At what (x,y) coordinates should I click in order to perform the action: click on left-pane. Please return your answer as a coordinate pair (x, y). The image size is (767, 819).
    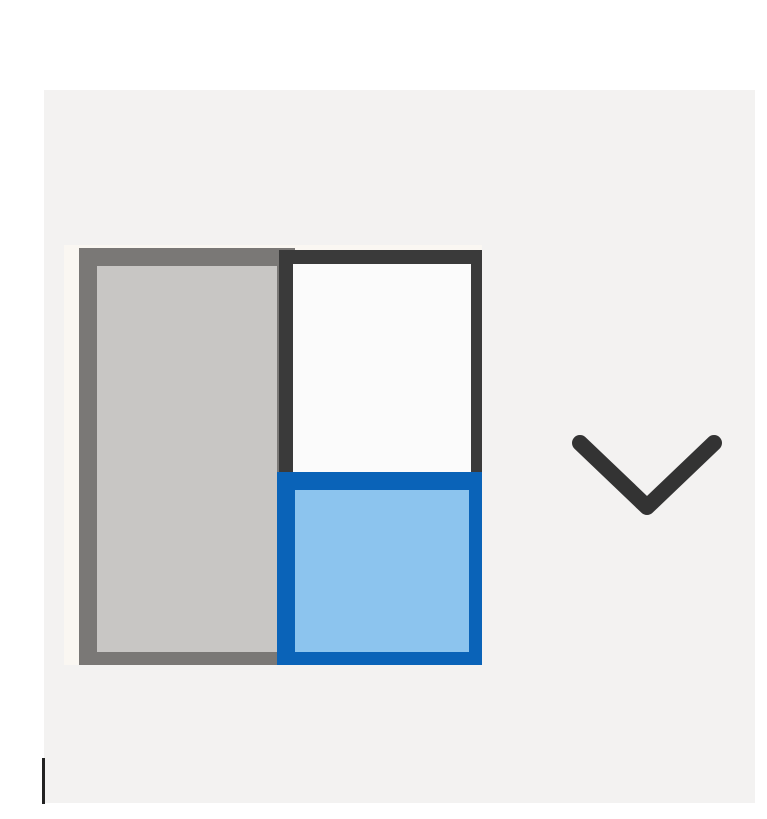
    Looking at the image, I should click on (187, 456).